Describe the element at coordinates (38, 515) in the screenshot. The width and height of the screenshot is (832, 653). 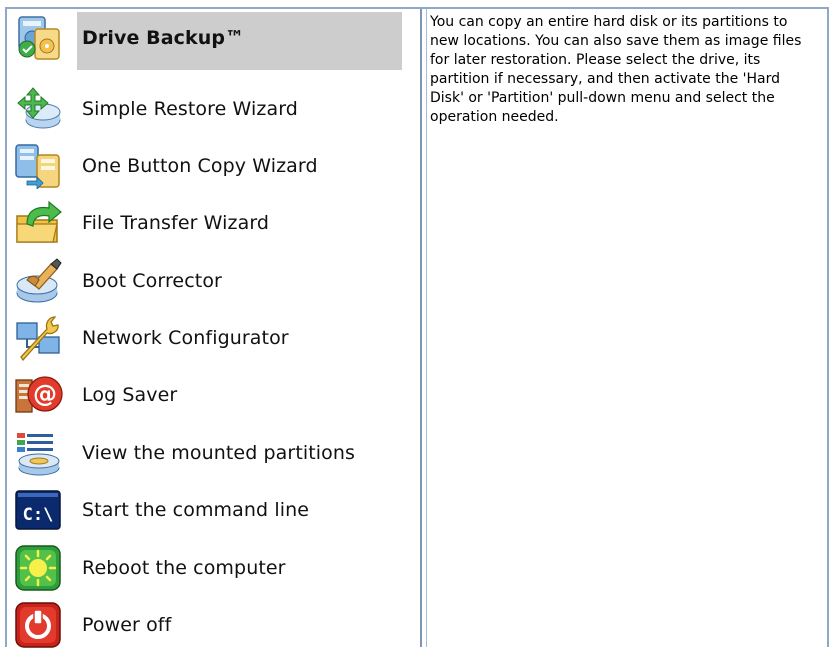
I see `svg-text: C:\` at that location.